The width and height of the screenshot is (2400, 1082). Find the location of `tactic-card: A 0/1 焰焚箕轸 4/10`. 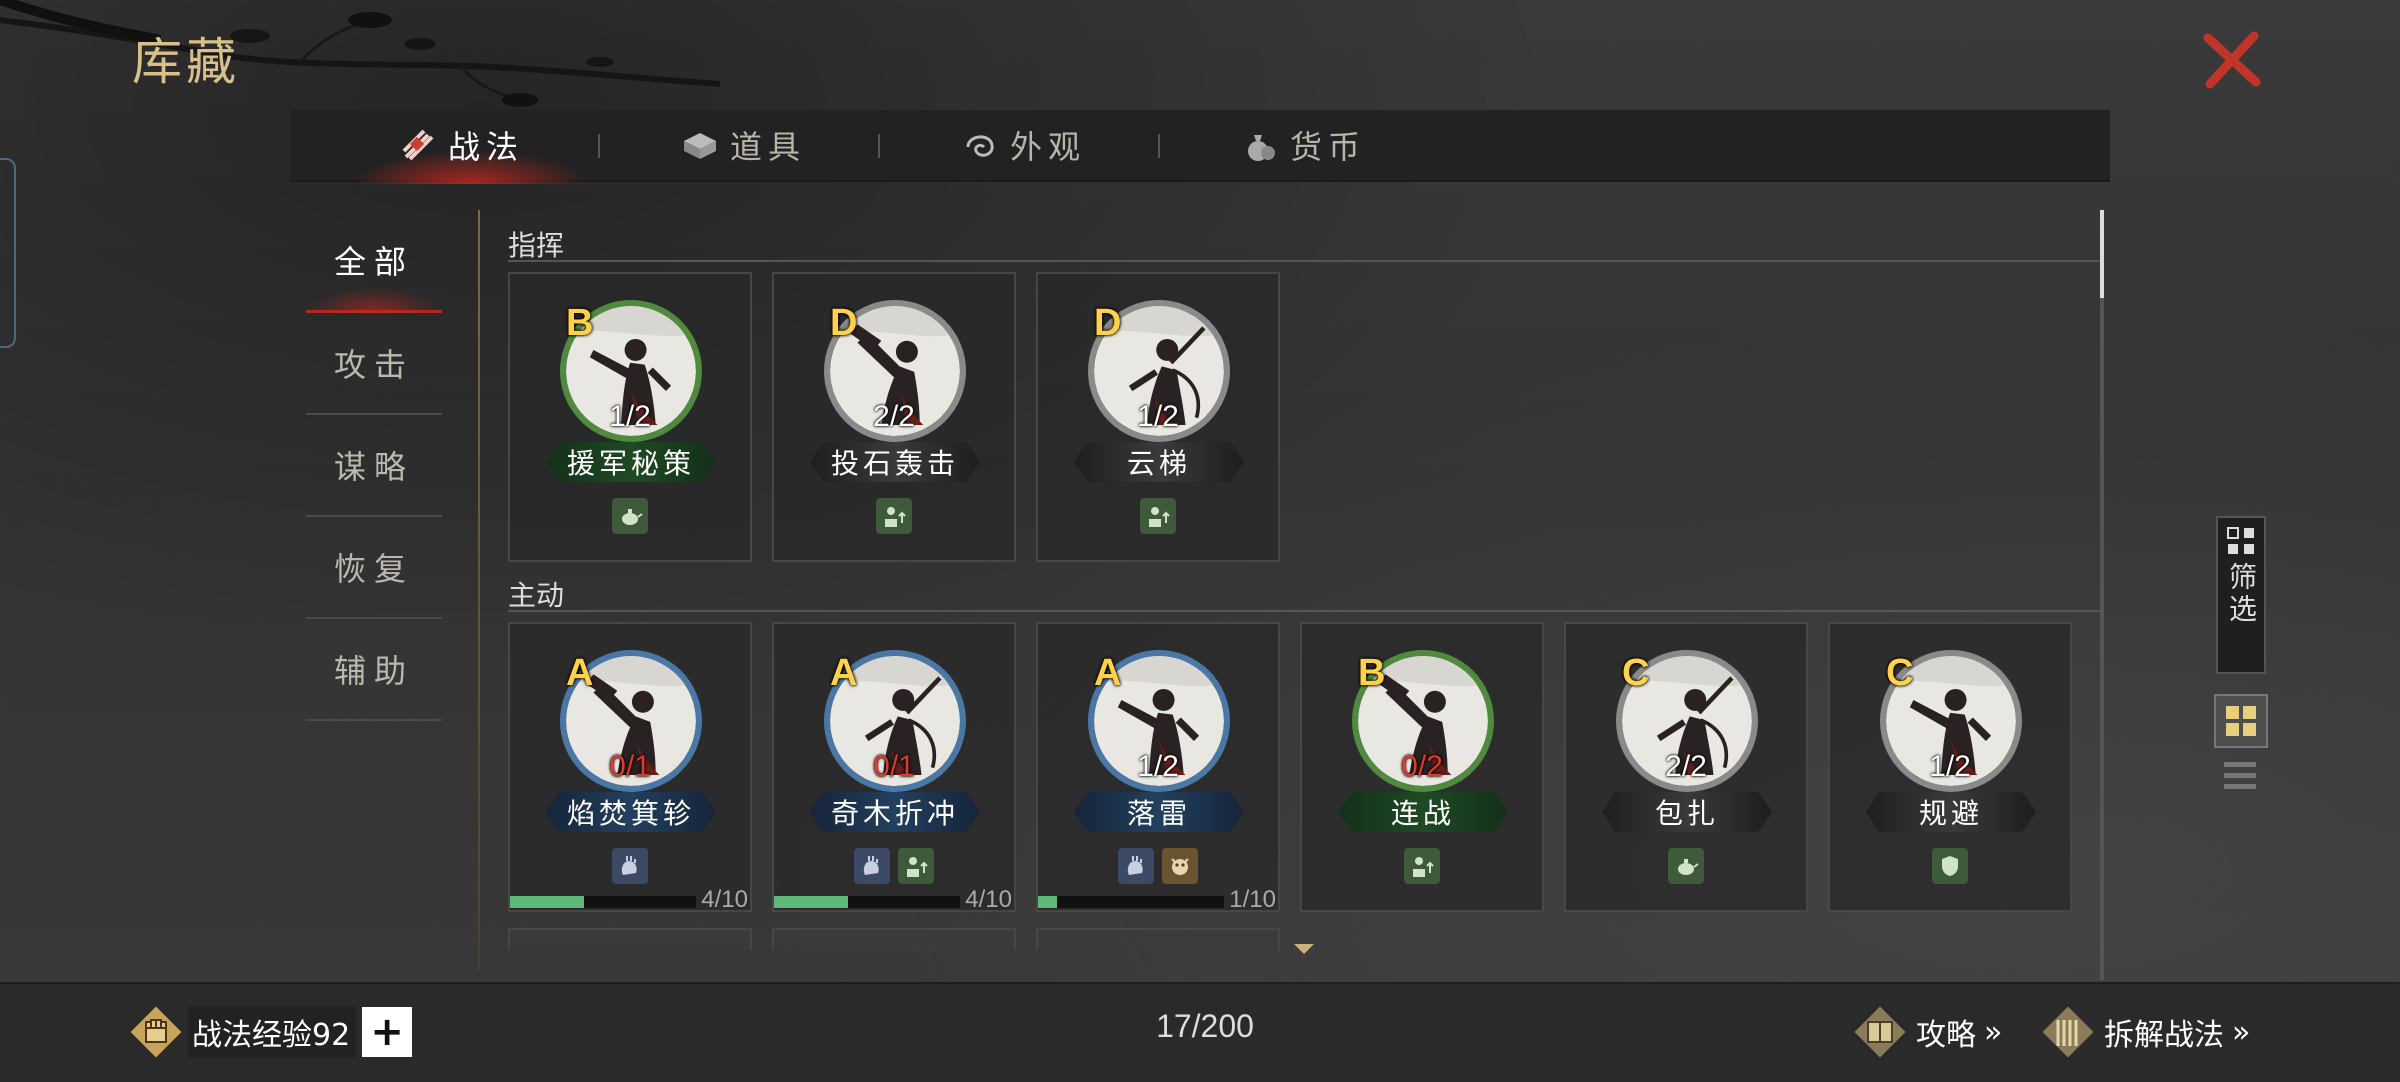

tactic-card: A 0/1 焰焚箕轸 4/10 is located at coordinates (630, 767).